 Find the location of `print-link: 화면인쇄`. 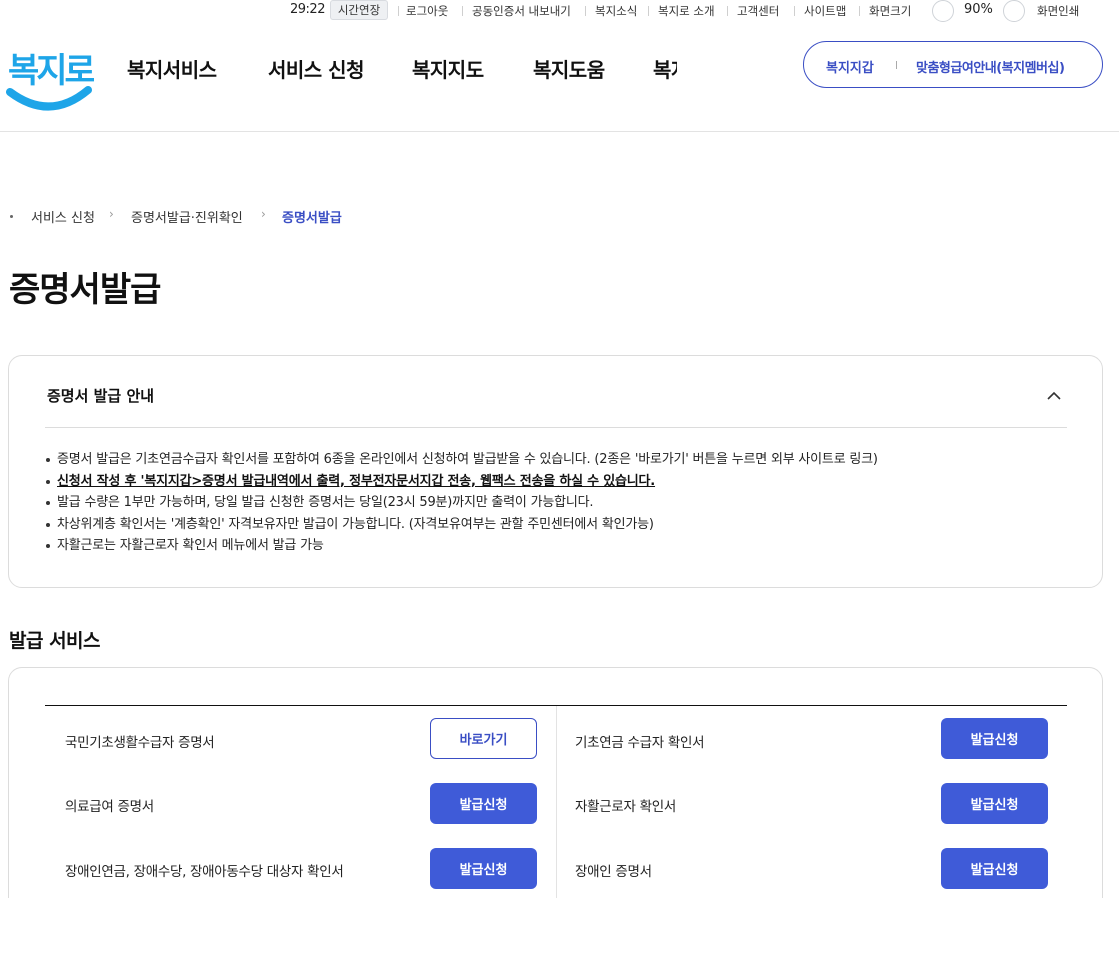

print-link: 화면인쇄 is located at coordinates (1058, 11).